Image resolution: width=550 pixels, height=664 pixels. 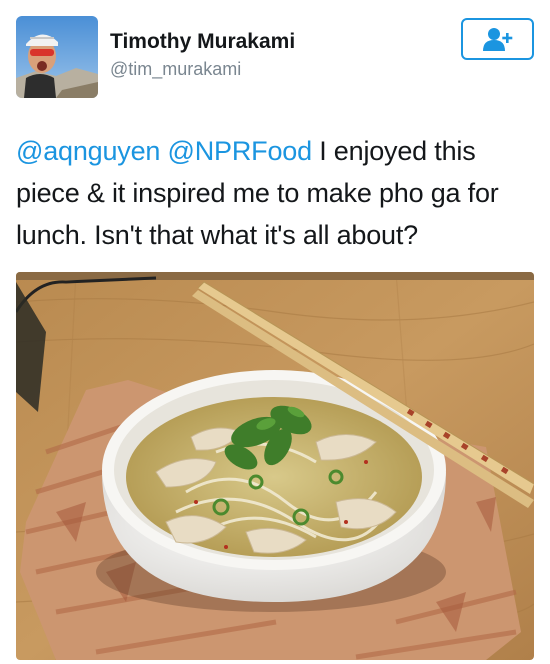 I want to click on user-display-name: Timothy Murakami, so click(x=202, y=42).